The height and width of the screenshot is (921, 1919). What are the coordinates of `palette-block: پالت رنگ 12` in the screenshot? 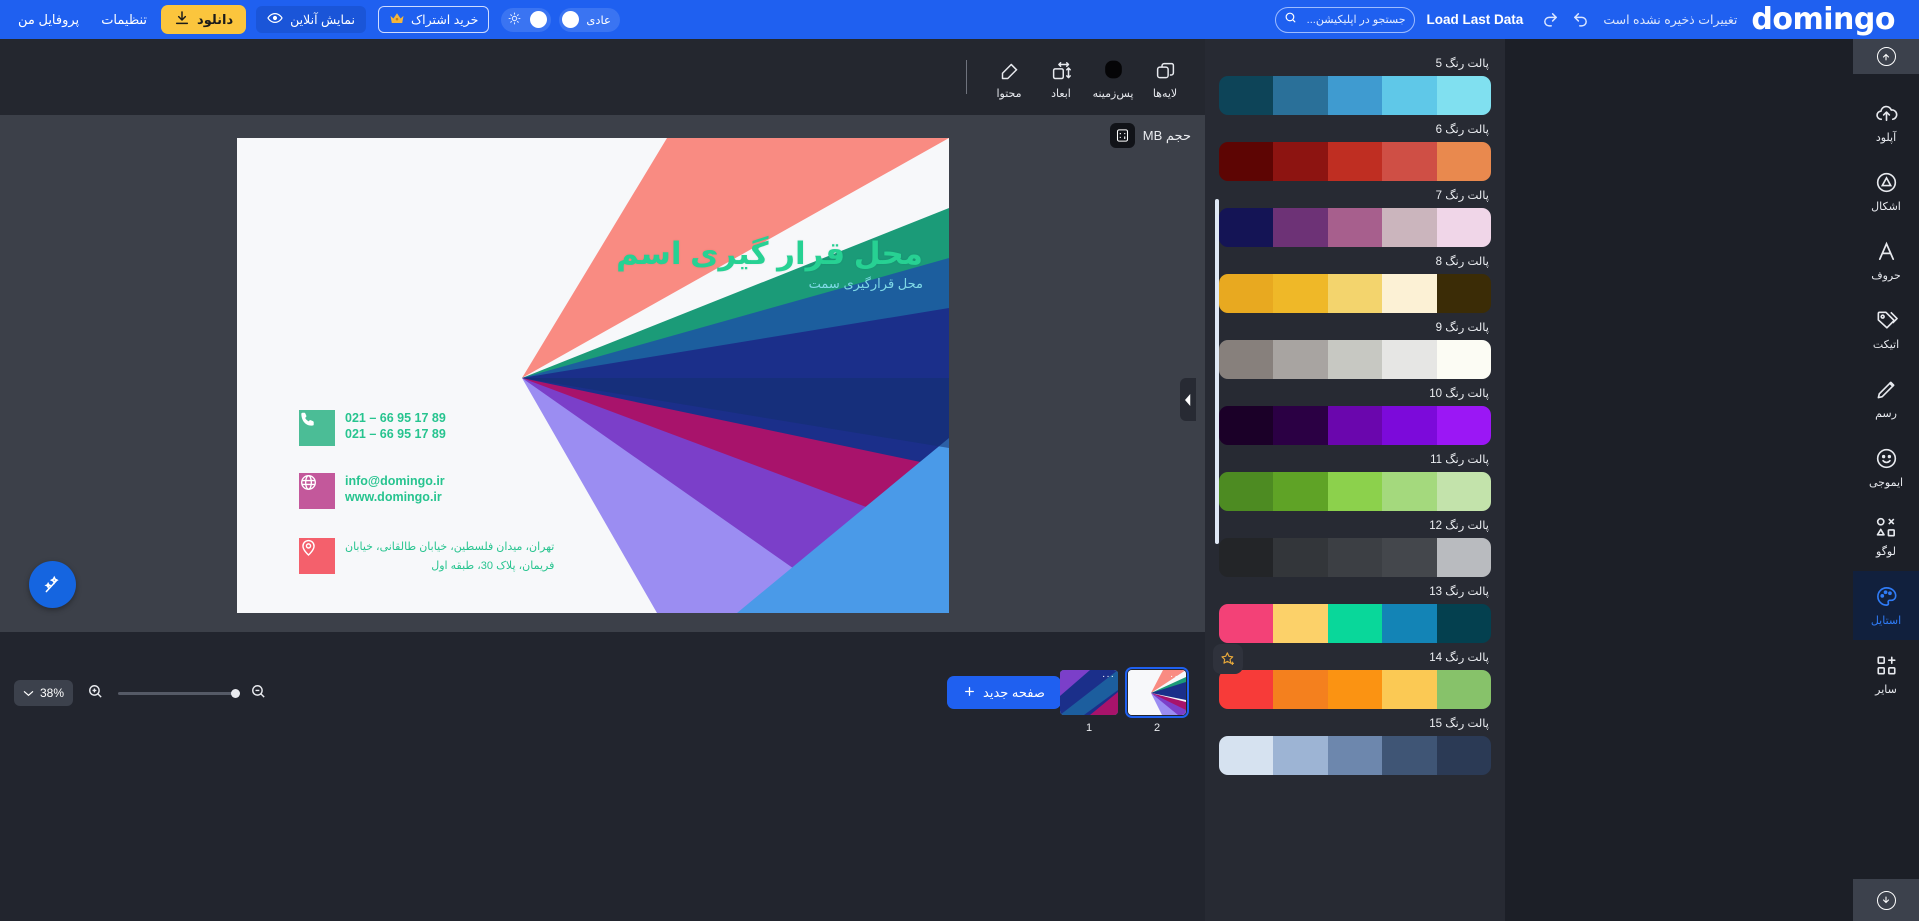 It's located at (1355, 547).